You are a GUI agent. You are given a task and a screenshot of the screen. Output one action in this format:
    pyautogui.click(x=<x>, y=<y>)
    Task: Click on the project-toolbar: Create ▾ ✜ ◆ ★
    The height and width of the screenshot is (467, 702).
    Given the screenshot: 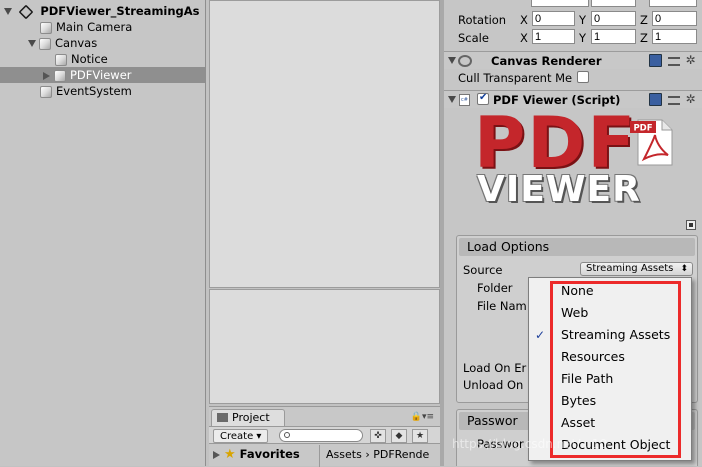 What is the action you would take?
    pyautogui.click(x=324, y=435)
    